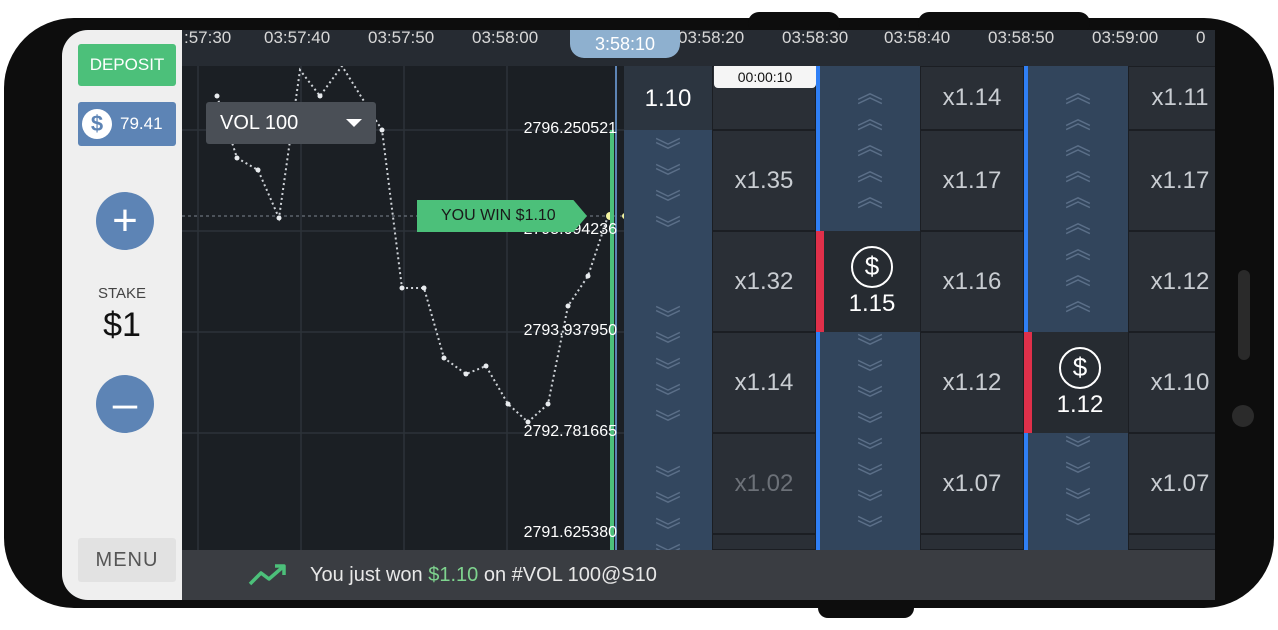 The height and width of the screenshot is (630, 1278). What do you see at coordinates (1080, 404) in the screenshot?
I see `bet-amount: 1.12` at bounding box center [1080, 404].